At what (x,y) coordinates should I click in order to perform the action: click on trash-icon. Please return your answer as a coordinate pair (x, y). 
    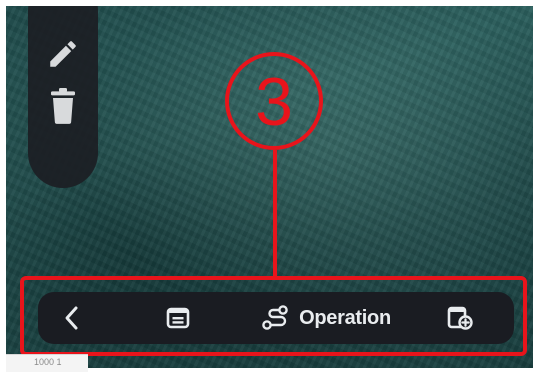
    Looking at the image, I should click on (63, 106).